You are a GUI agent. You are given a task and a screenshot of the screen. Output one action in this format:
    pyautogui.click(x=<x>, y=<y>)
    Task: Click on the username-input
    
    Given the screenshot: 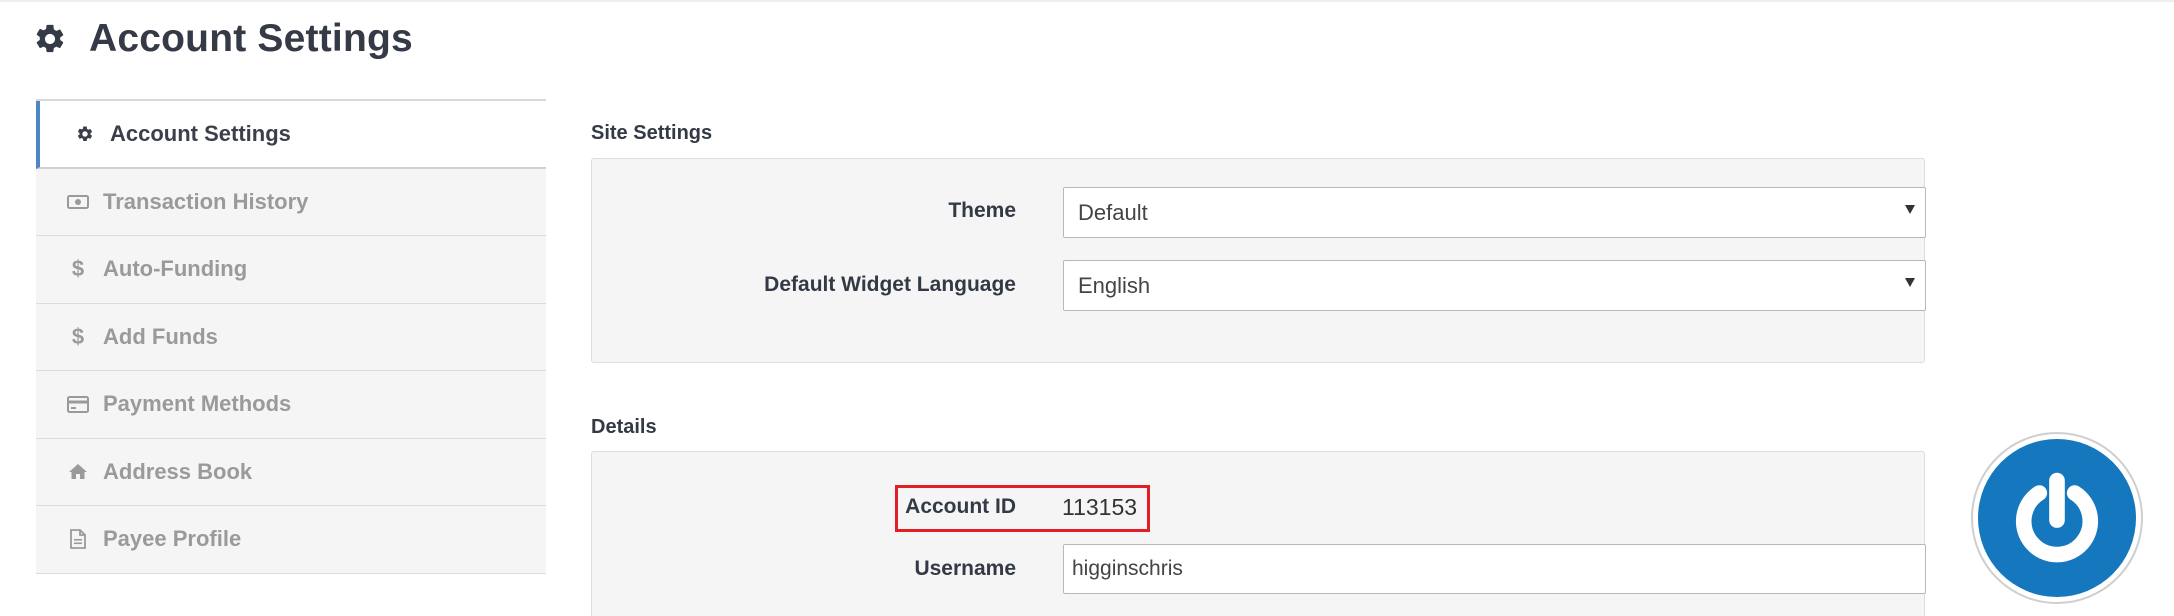 What is the action you would take?
    pyautogui.click(x=1494, y=569)
    